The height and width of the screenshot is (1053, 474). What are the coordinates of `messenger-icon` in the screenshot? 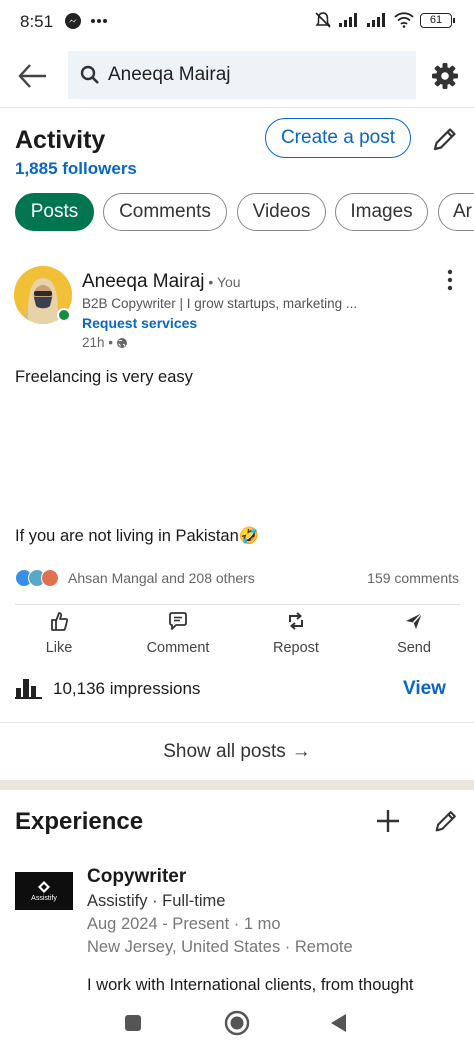 It's located at (73, 21).